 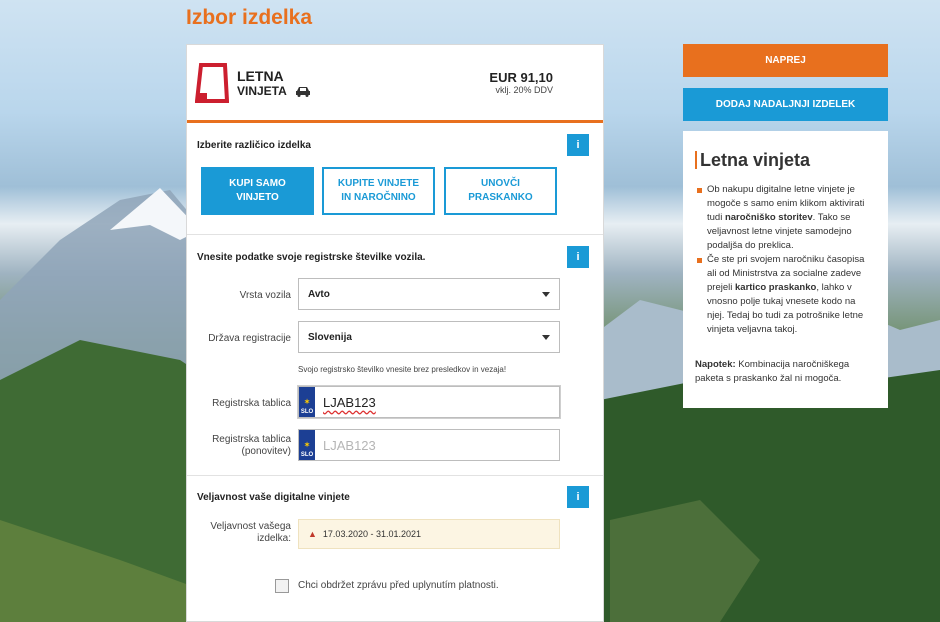 I want to click on plate-label: Registrska tablica, so click(x=251, y=403).